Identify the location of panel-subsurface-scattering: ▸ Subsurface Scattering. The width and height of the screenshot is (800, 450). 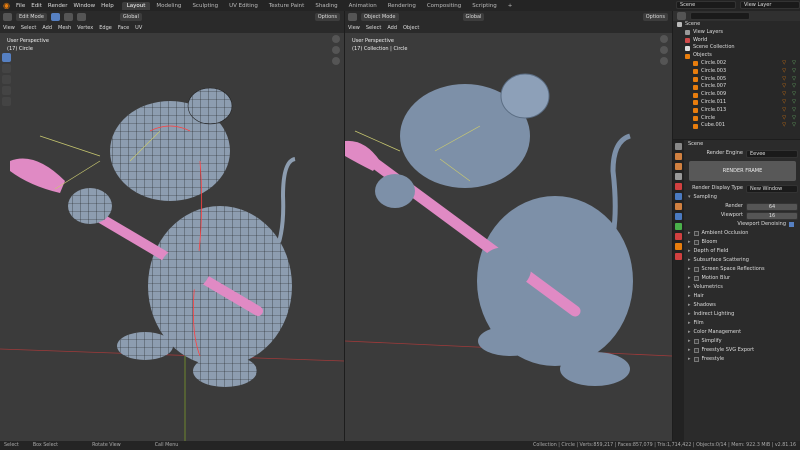
(742, 260).